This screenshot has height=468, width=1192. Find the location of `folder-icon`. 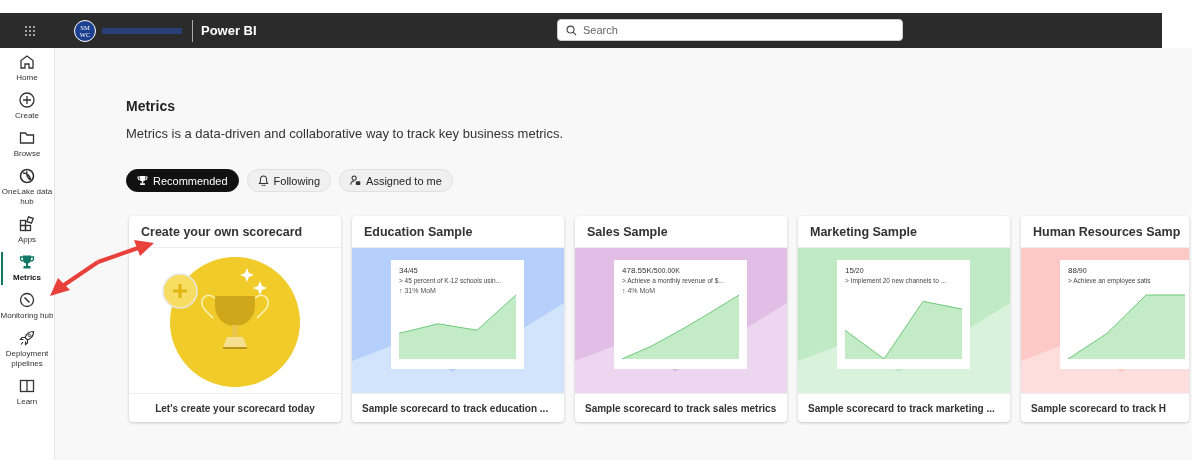

folder-icon is located at coordinates (27, 138).